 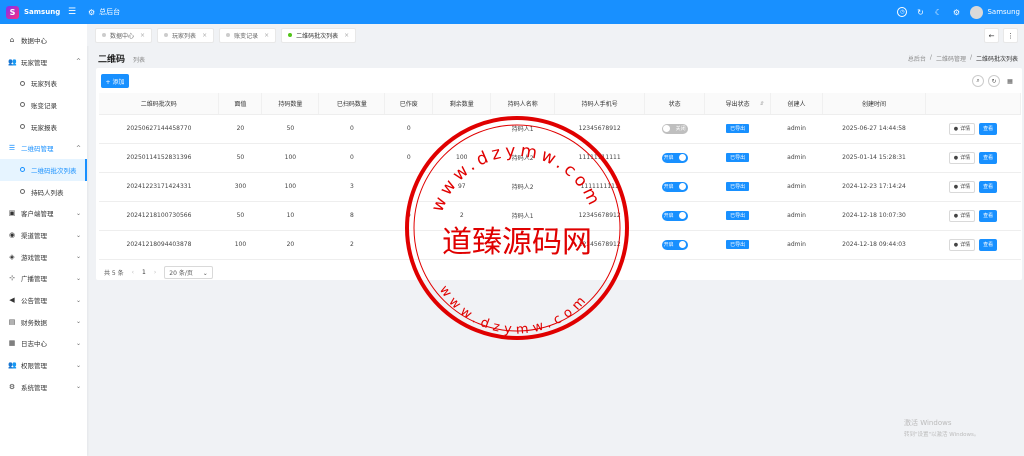 I want to click on cell-qty: 100, so click(x=290, y=187).